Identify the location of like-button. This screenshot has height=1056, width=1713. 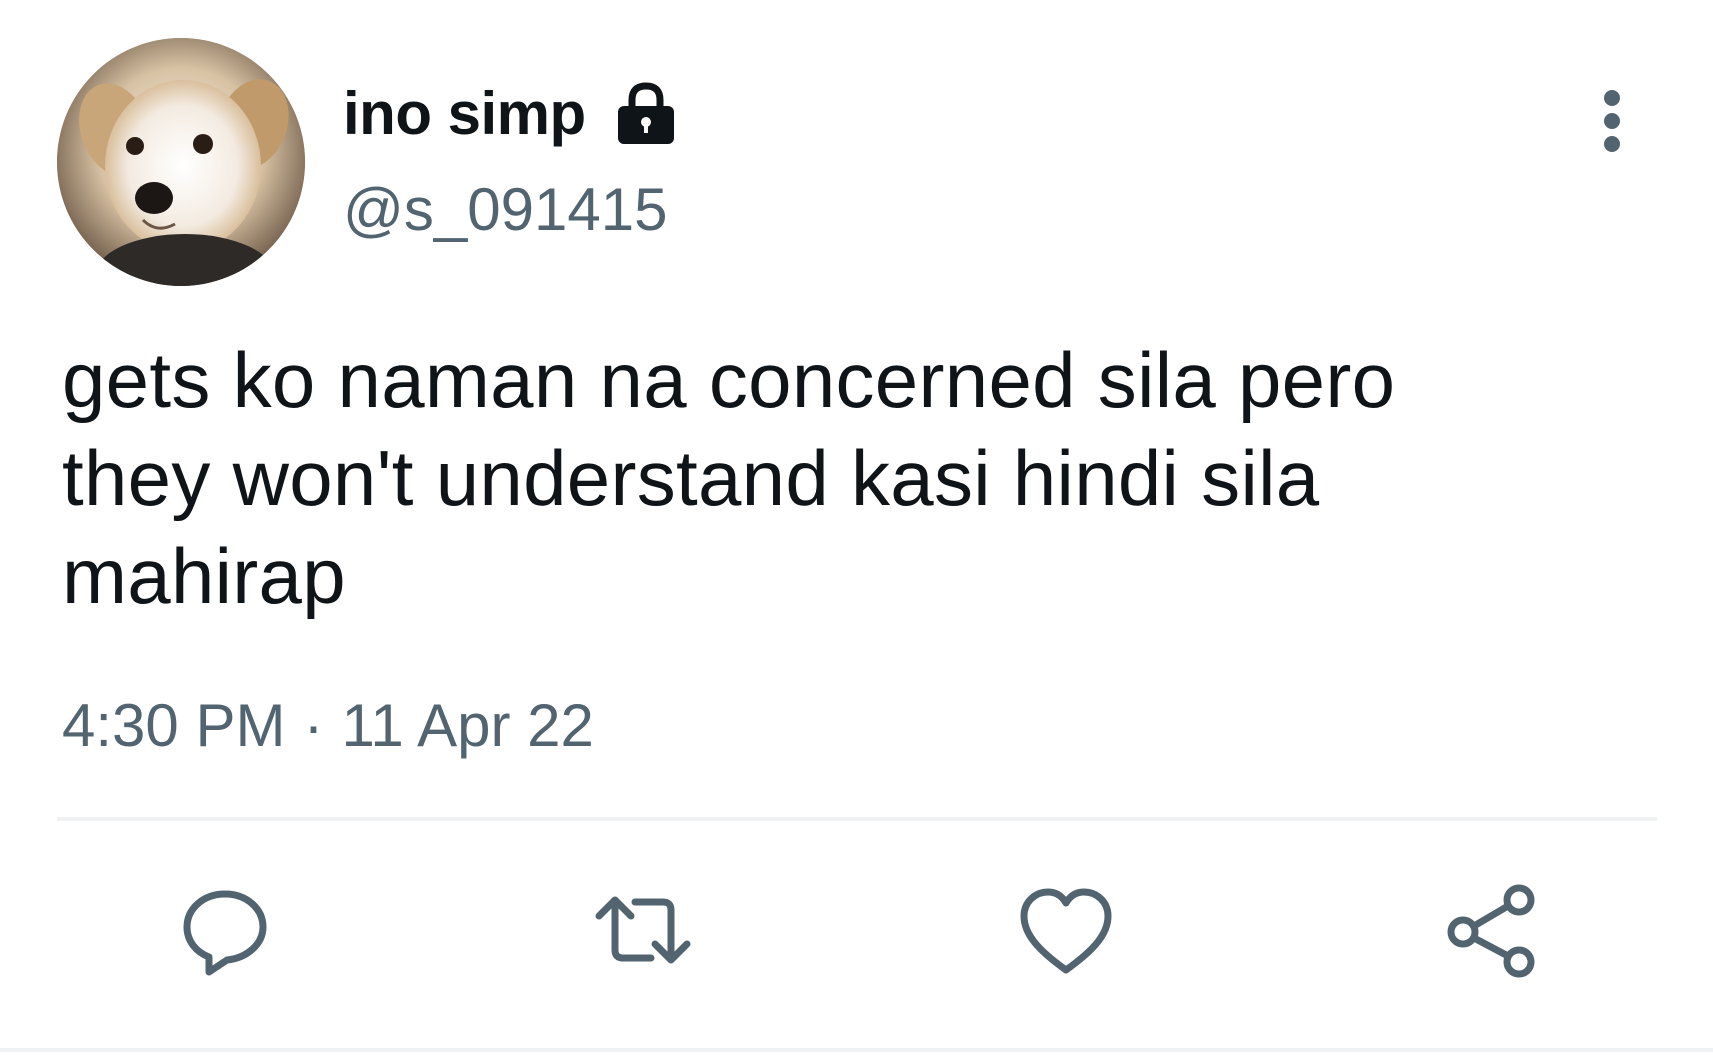
(1066, 930).